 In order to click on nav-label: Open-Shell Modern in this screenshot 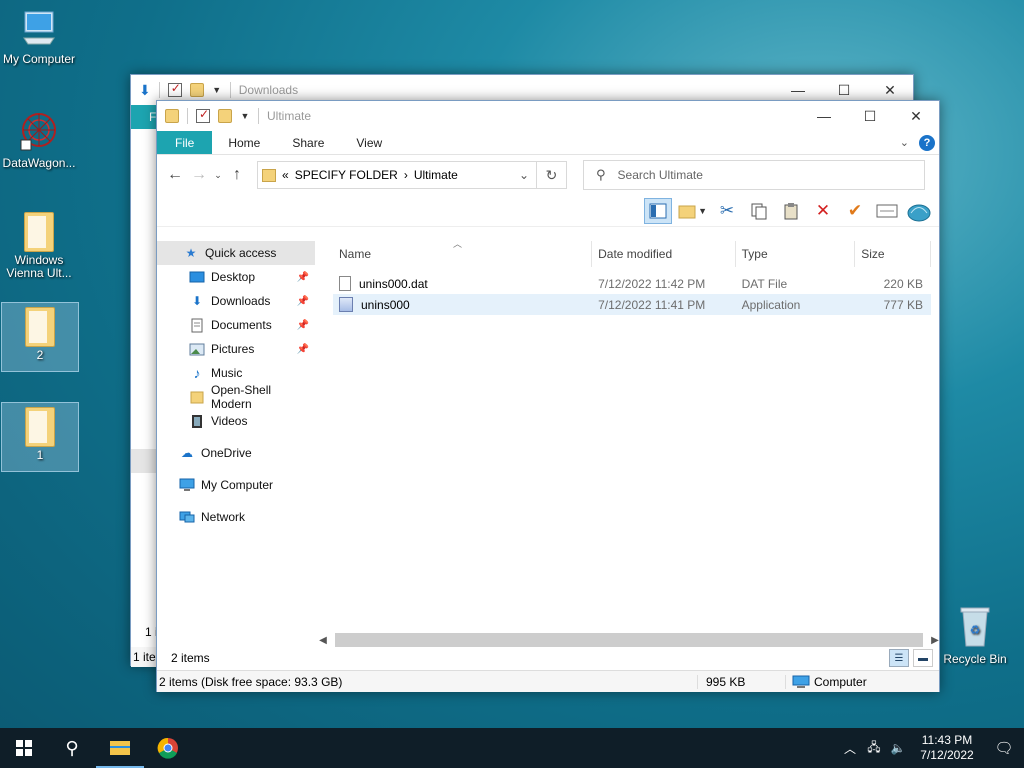, I will do `click(241, 397)`.